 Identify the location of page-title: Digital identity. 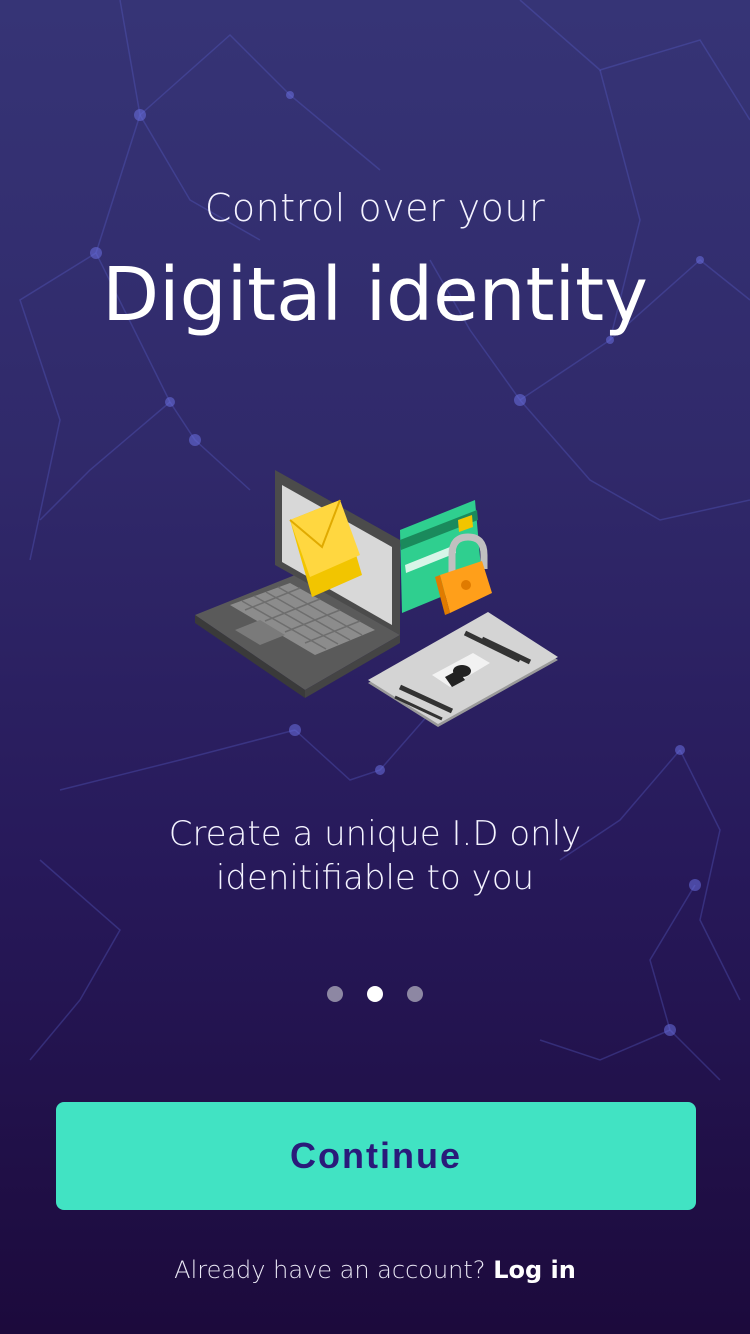
(375, 295).